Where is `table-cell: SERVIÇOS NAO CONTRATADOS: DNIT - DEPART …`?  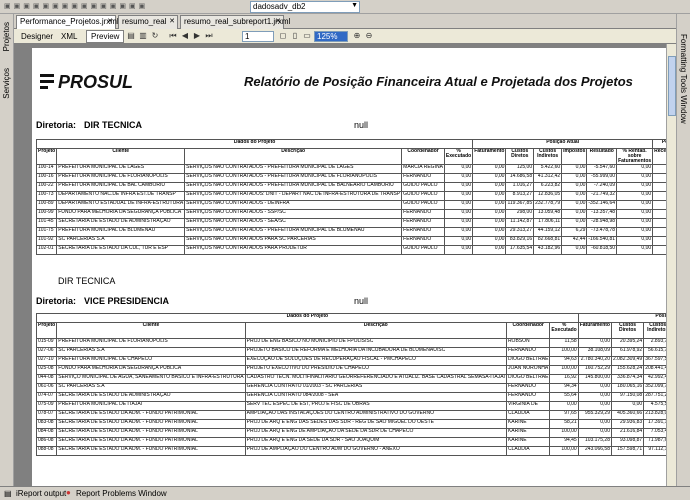 table-cell: SERVIÇOS NAO CONTRATADOS: DNIT - DEPART … is located at coordinates (293, 196).